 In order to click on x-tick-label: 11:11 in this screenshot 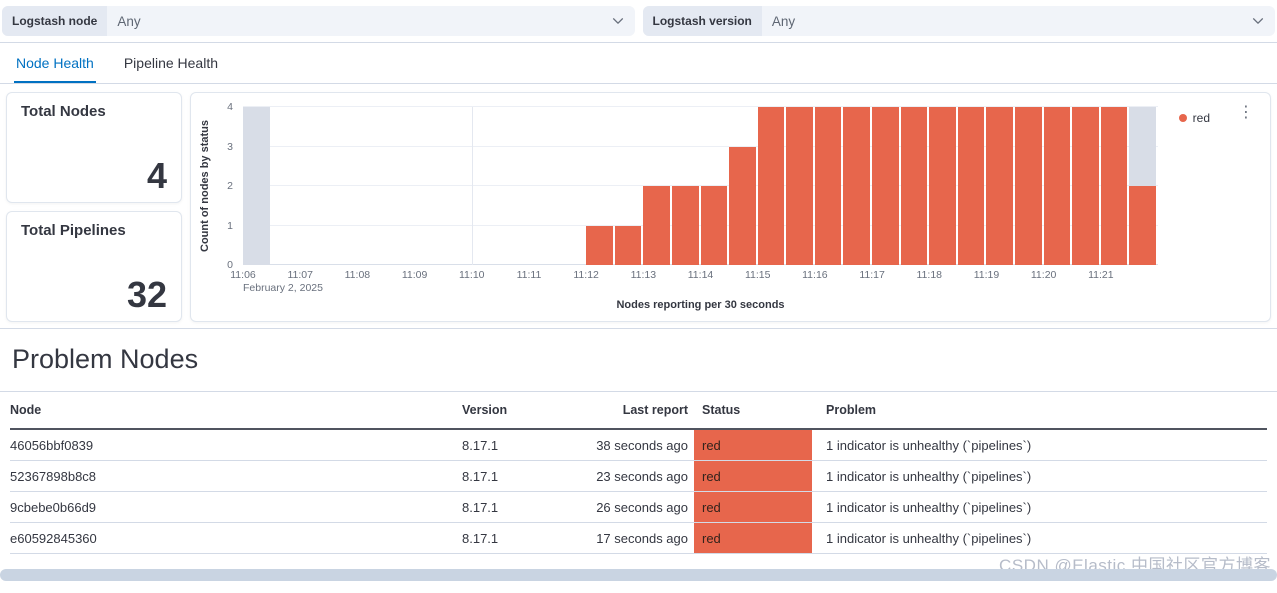, I will do `click(529, 275)`.